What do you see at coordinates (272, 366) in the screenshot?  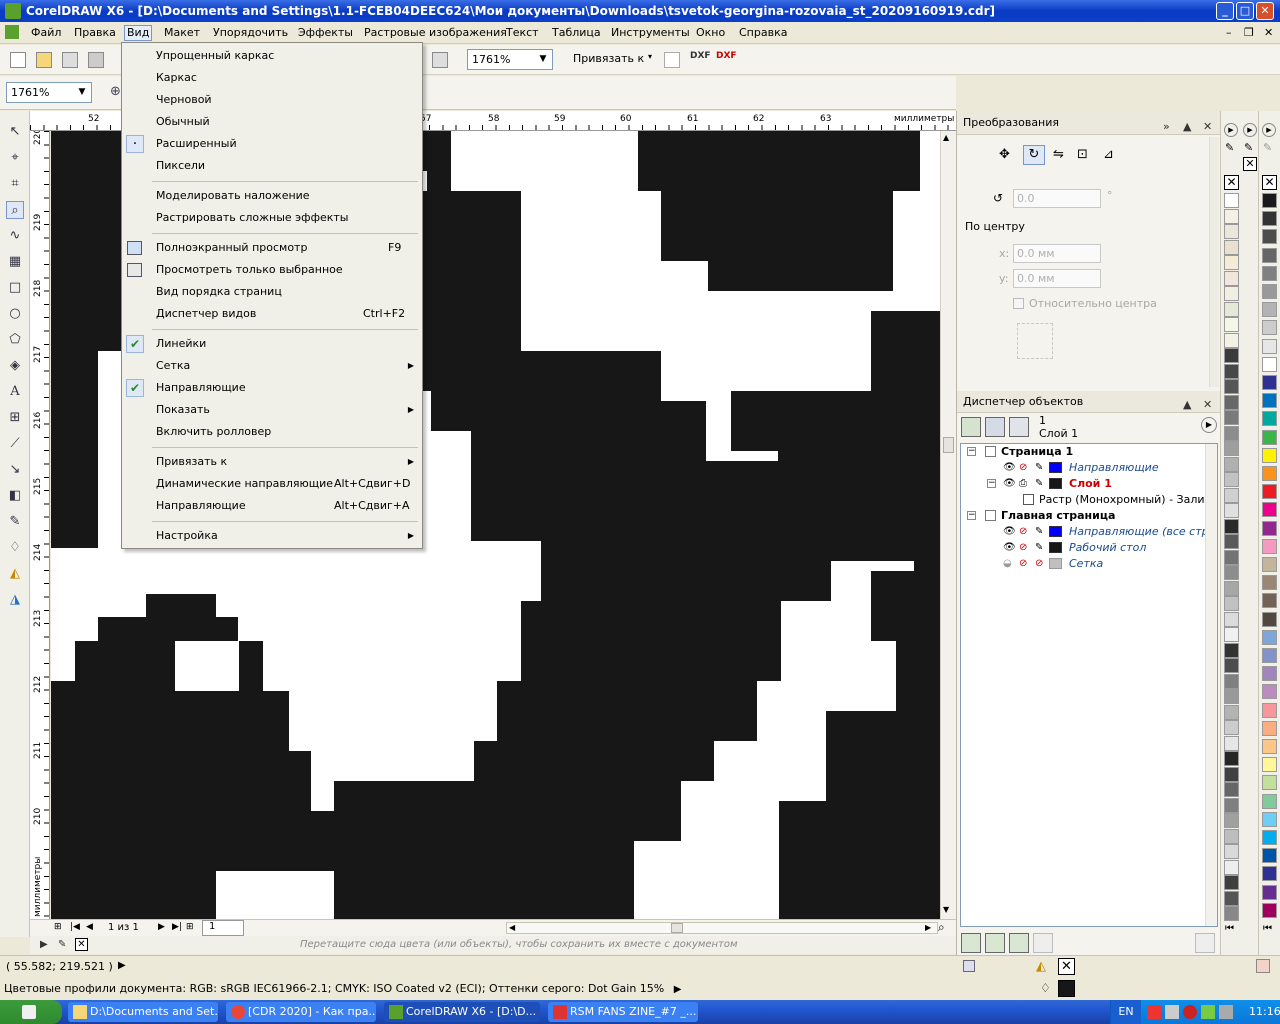 I see `view-menu-item-grid: Сетка ▶` at bounding box center [272, 366].